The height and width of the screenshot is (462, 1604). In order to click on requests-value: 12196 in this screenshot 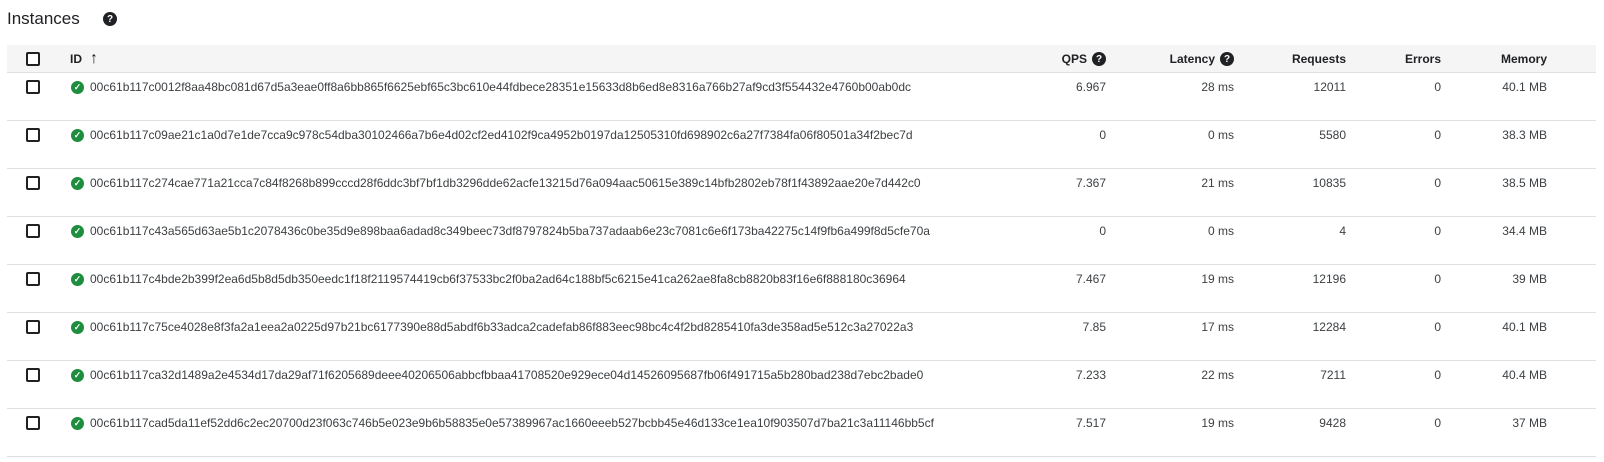, I will do `click(1329, 279)`.